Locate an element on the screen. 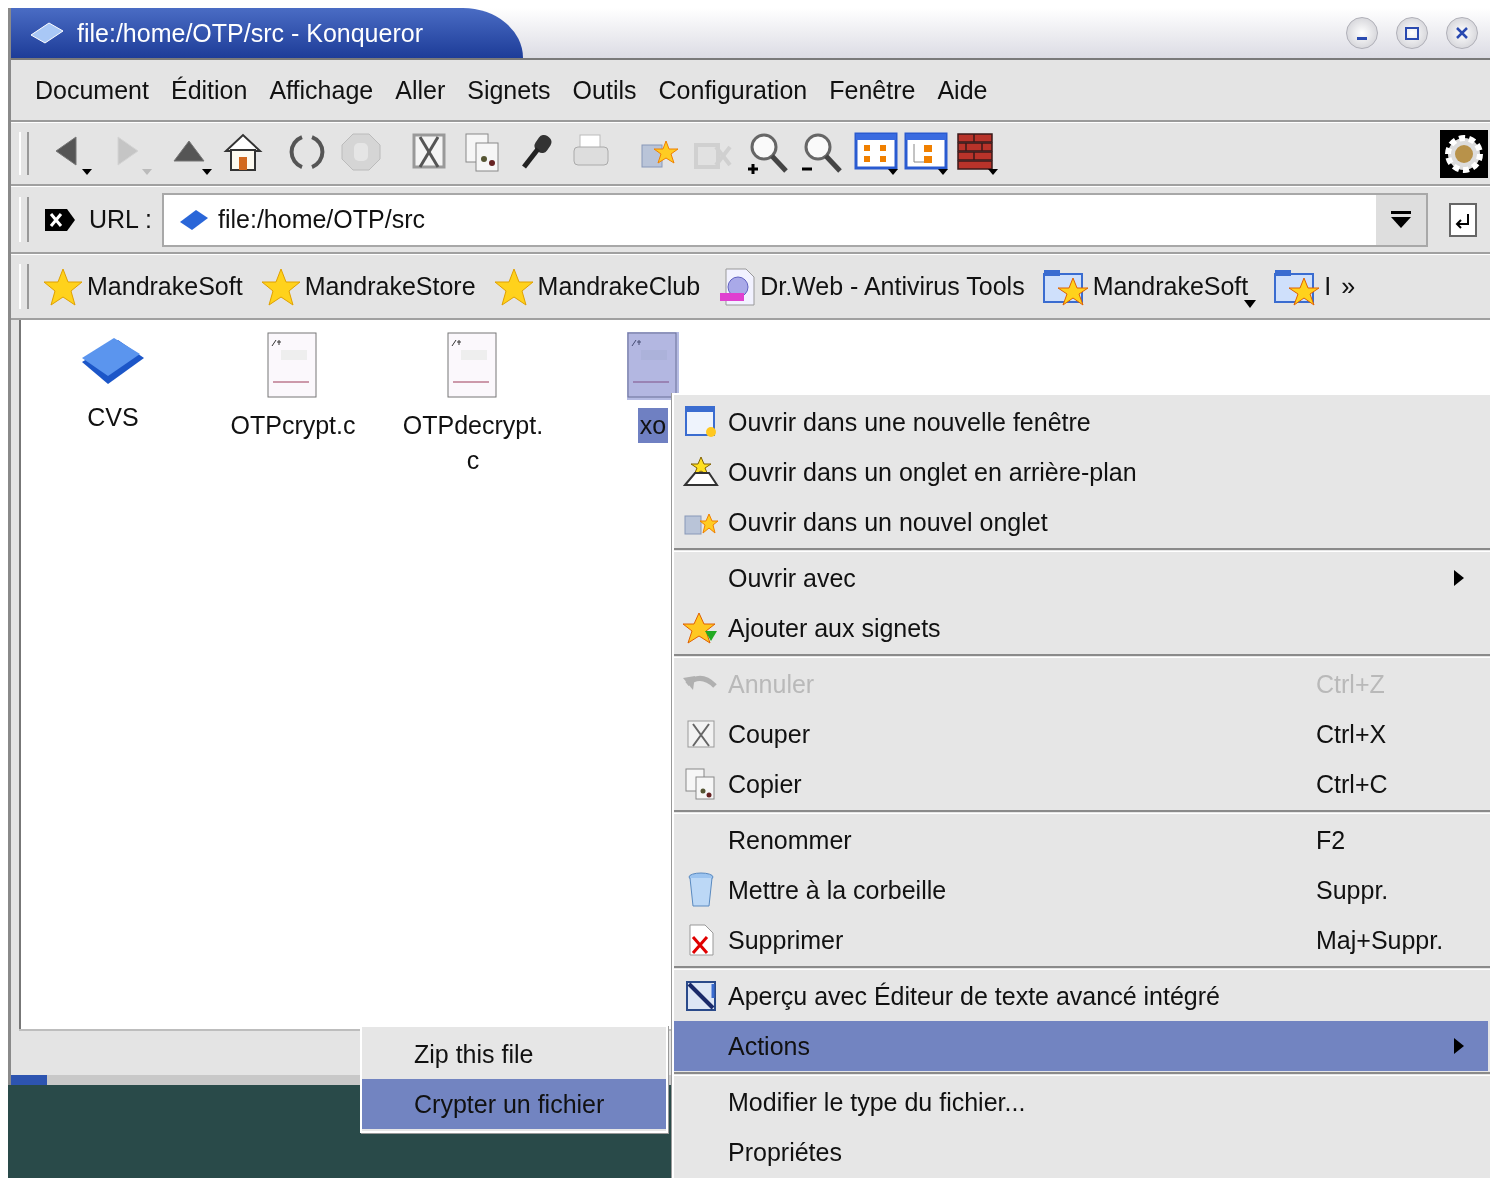 The width and height of the screenshot is (1490, 1178). close-icon is located at coordinates (1462, 33).